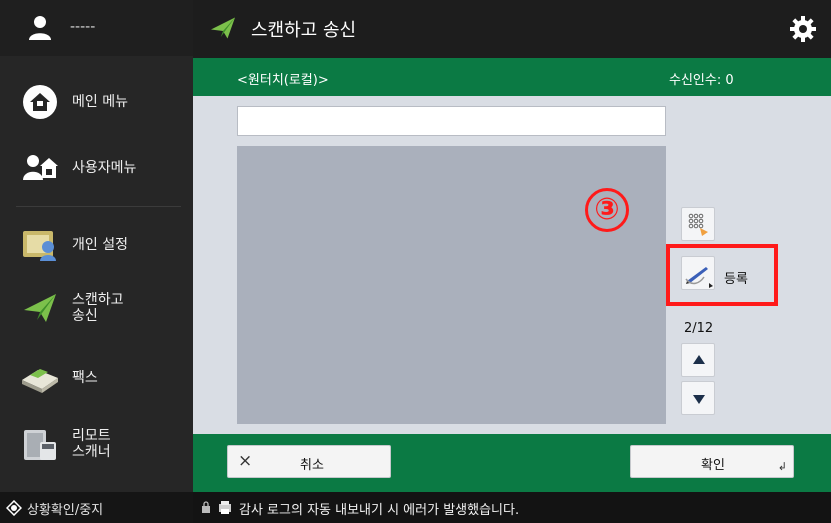 This screenshot has height=523, width=831. What do you see at coordinates (40, 28) in the screenshot?
I see `user-icon` at bounding box center [40, 28].